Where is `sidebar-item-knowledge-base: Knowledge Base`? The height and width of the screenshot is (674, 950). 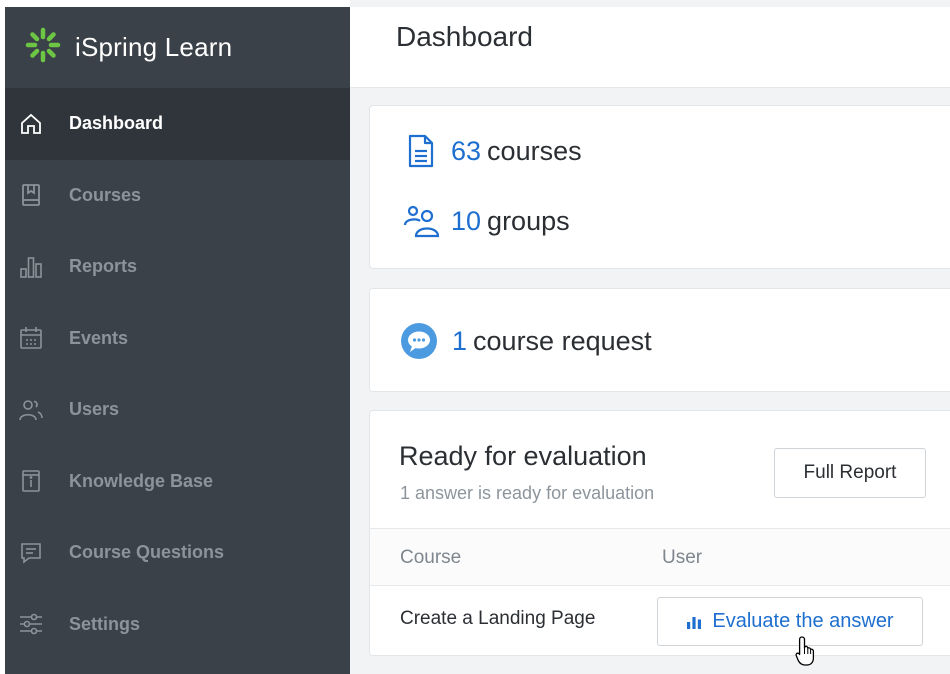 sidebar-item-knowledge-base: Knowledge Base is located at coordinates (177, 482).